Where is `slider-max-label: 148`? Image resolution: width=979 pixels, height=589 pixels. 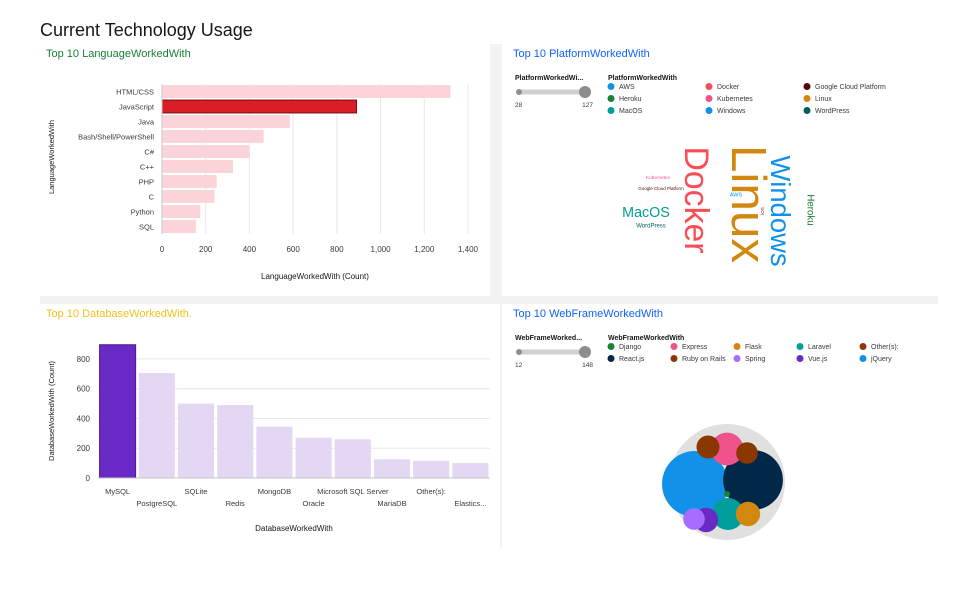 slider-max-label: 148 is located at coordinates (587, 365).